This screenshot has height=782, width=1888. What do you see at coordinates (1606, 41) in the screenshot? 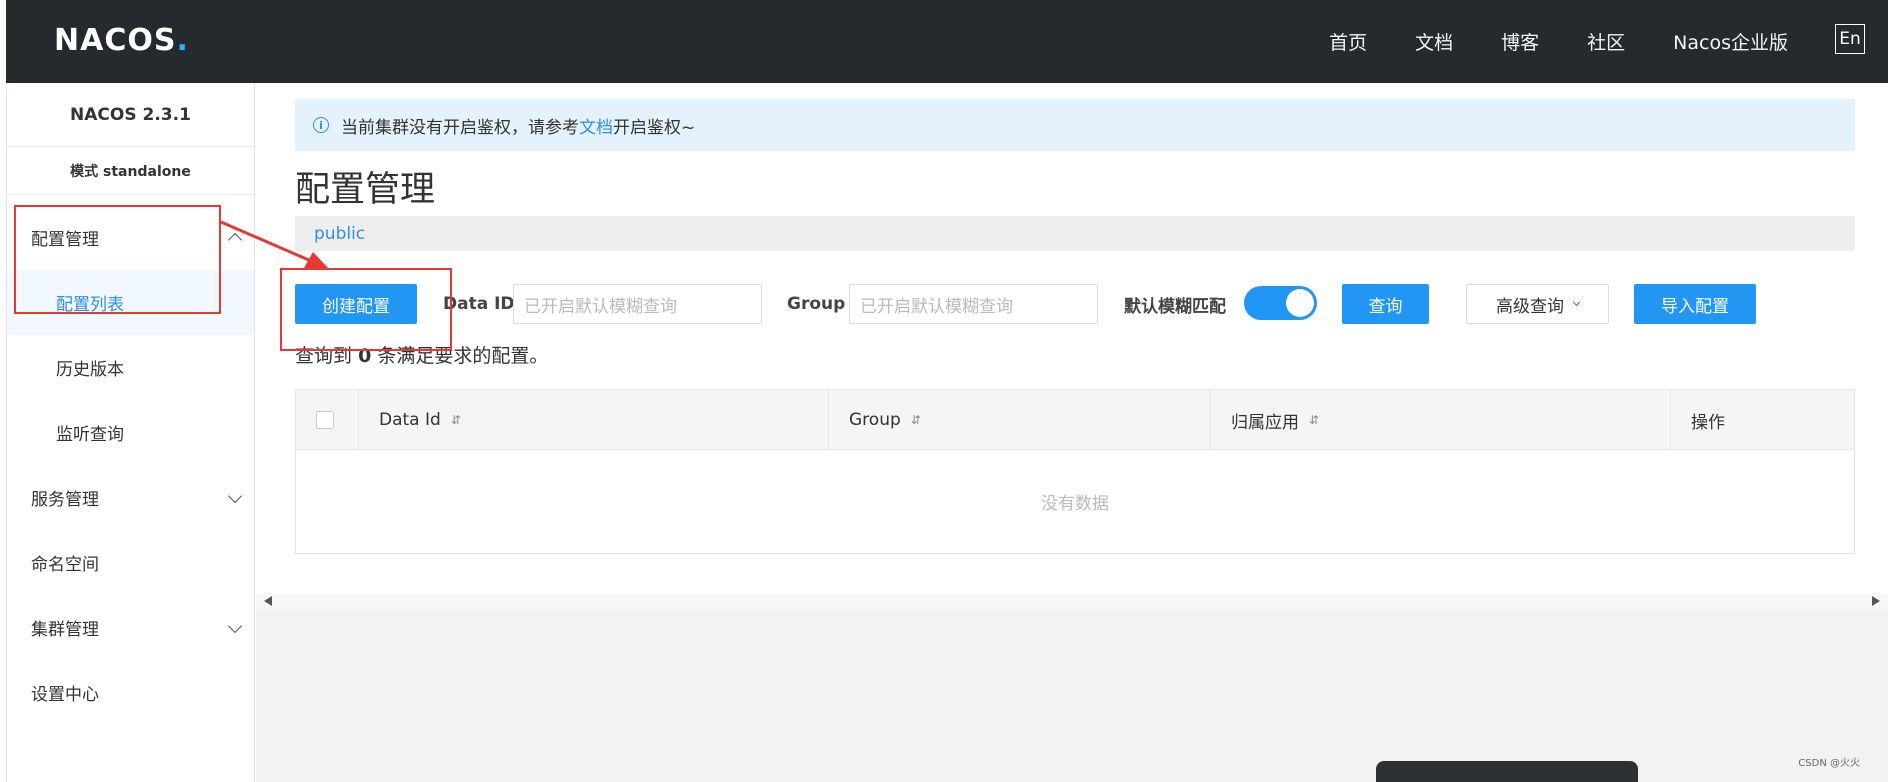
I see `nav-community: 社区` at bounding box center [1606, 41].